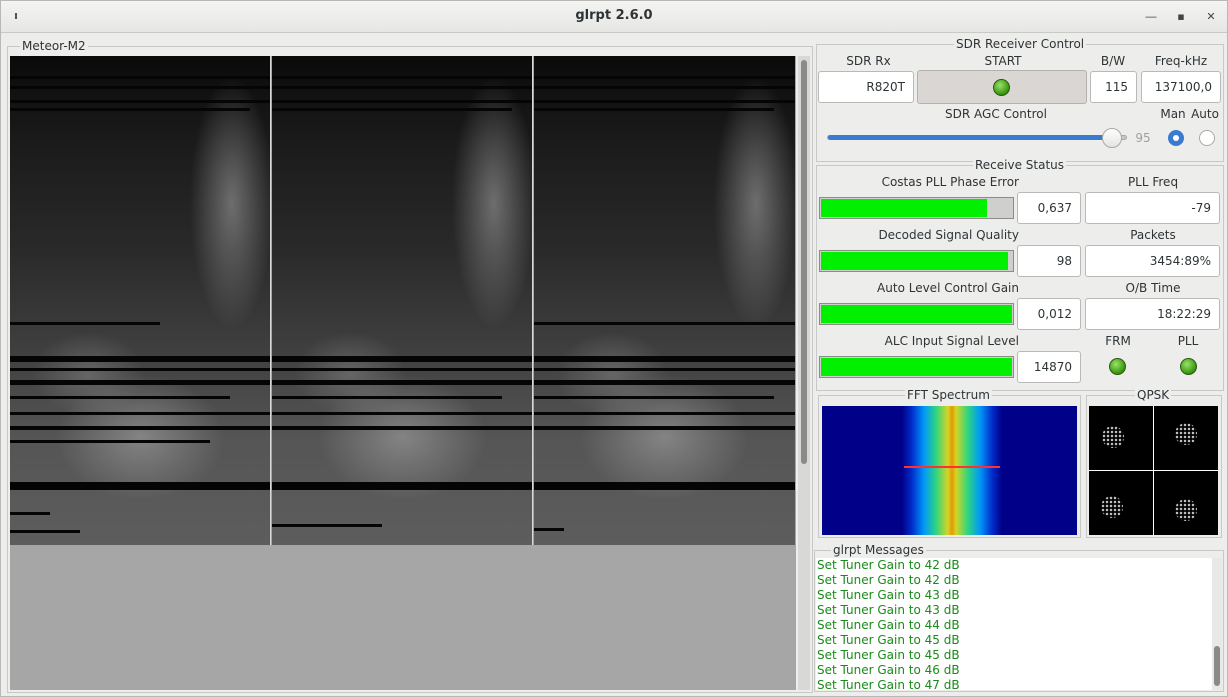 The width and height of the screenshot is (1228, 697). What do you see at coordinates (1152, 261) in the screenshot?
I see `packets-value: 3454:89%` at bounding box center [1152, 261].